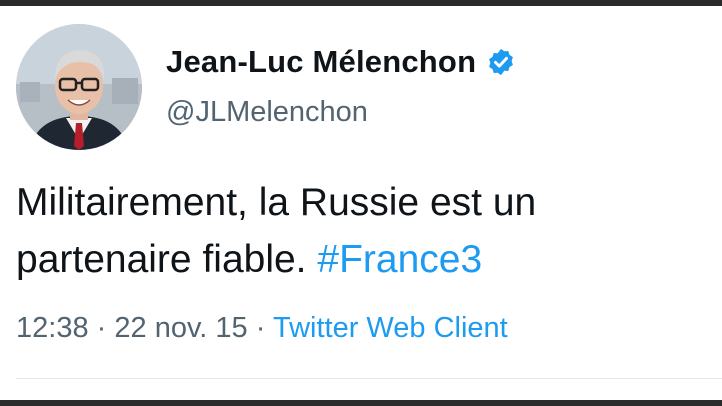 The height and width of the screenshot is (406, 722). Describe the element at coordinates (321, 62) in the screenshot. I see `author-display-name: Jean-Luc Mélenchon` at that location.